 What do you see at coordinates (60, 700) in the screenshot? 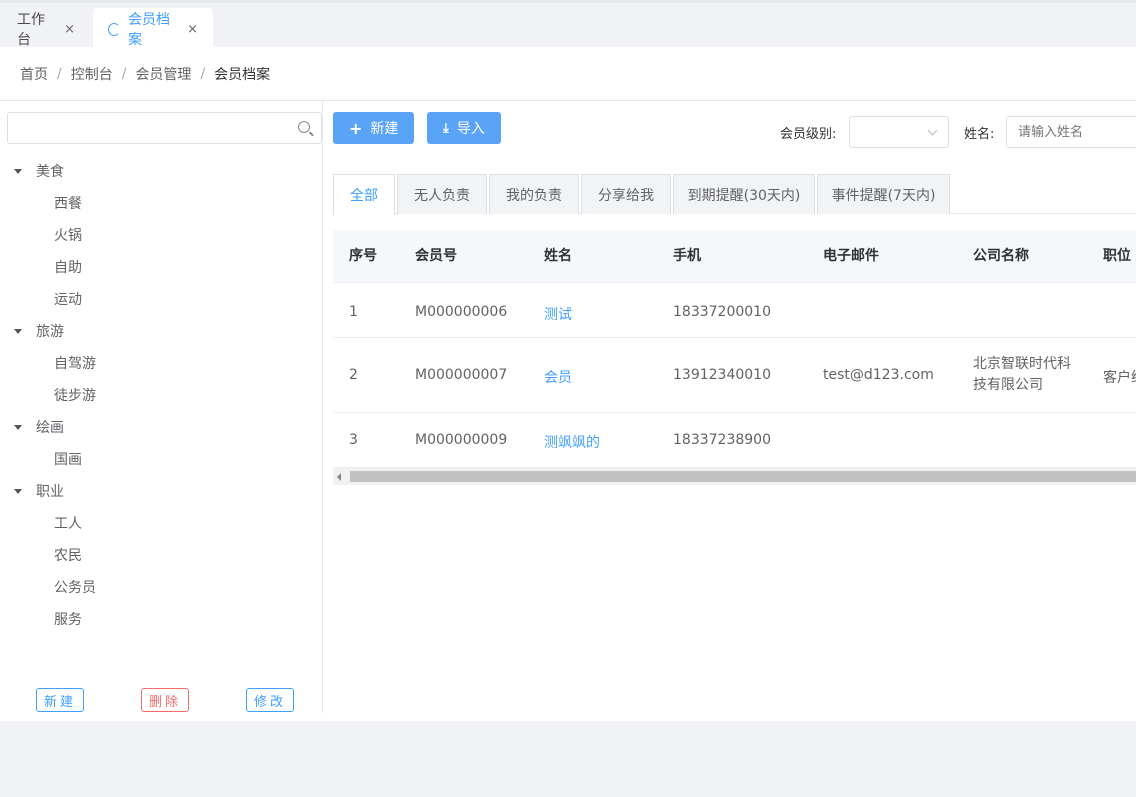
I see `tree-create-button: 新建` at bounding box center [60, 700].